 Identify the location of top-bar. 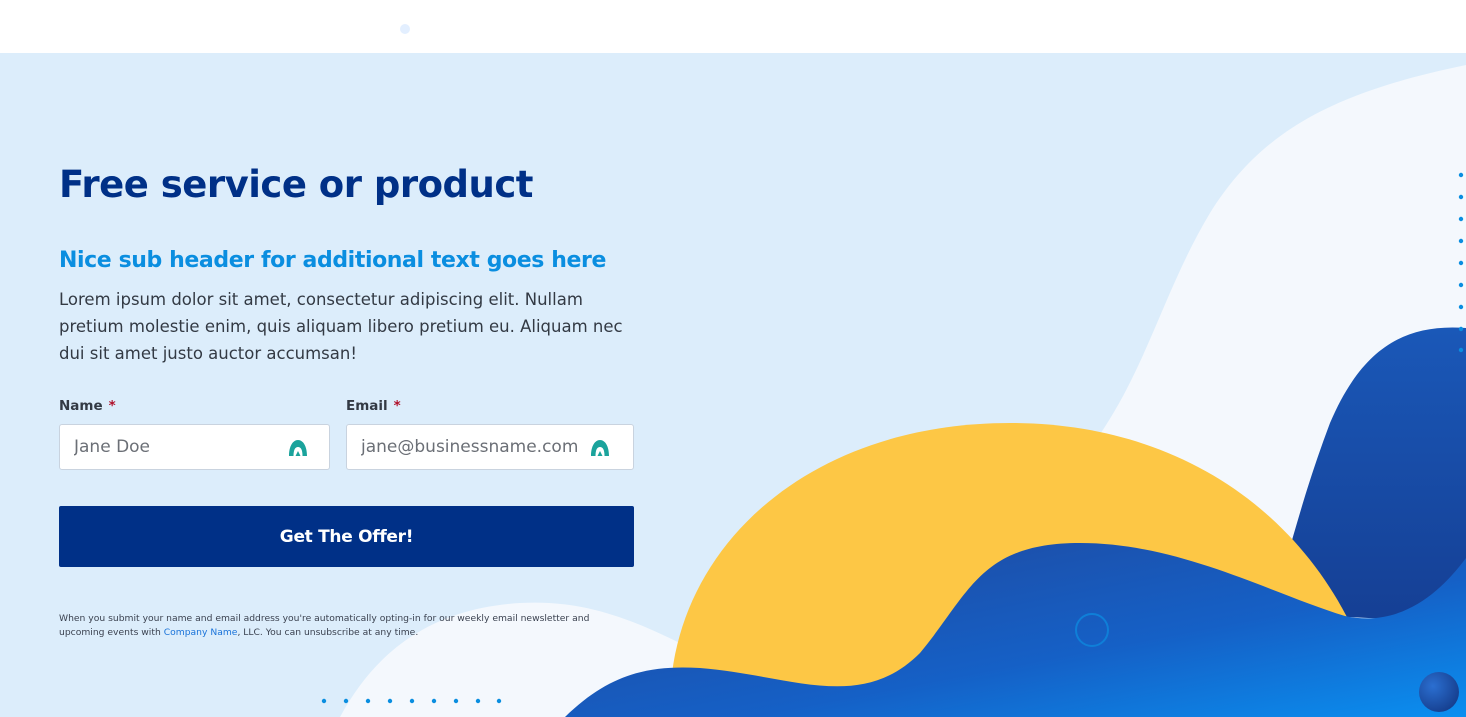
(733, 26).